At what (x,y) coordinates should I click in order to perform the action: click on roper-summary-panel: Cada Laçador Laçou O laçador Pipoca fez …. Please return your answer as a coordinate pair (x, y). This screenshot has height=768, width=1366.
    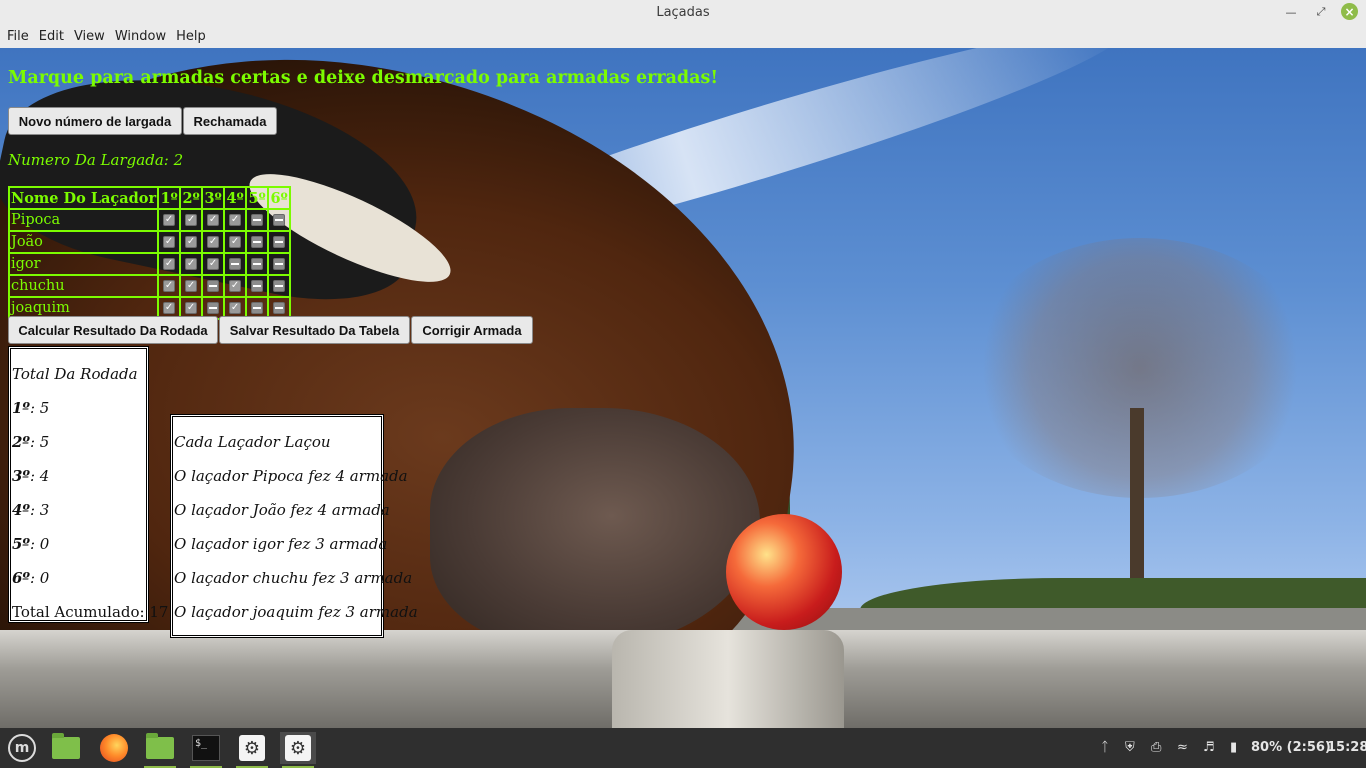
    Looking at the image, I should click on (294, 526).